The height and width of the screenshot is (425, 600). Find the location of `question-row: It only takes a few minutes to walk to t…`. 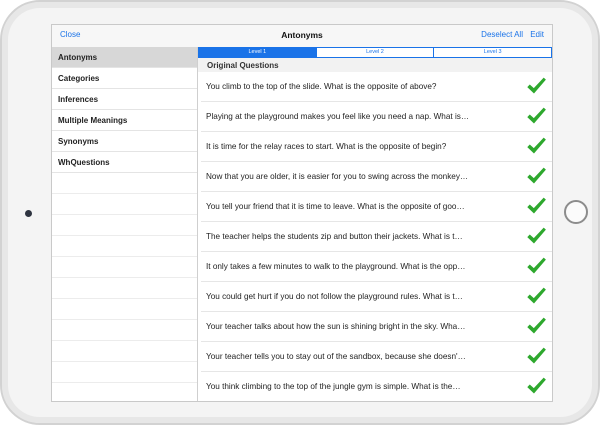

question-row: It only takes a few minutes to walk to t… is located at coordinates (376, 267).